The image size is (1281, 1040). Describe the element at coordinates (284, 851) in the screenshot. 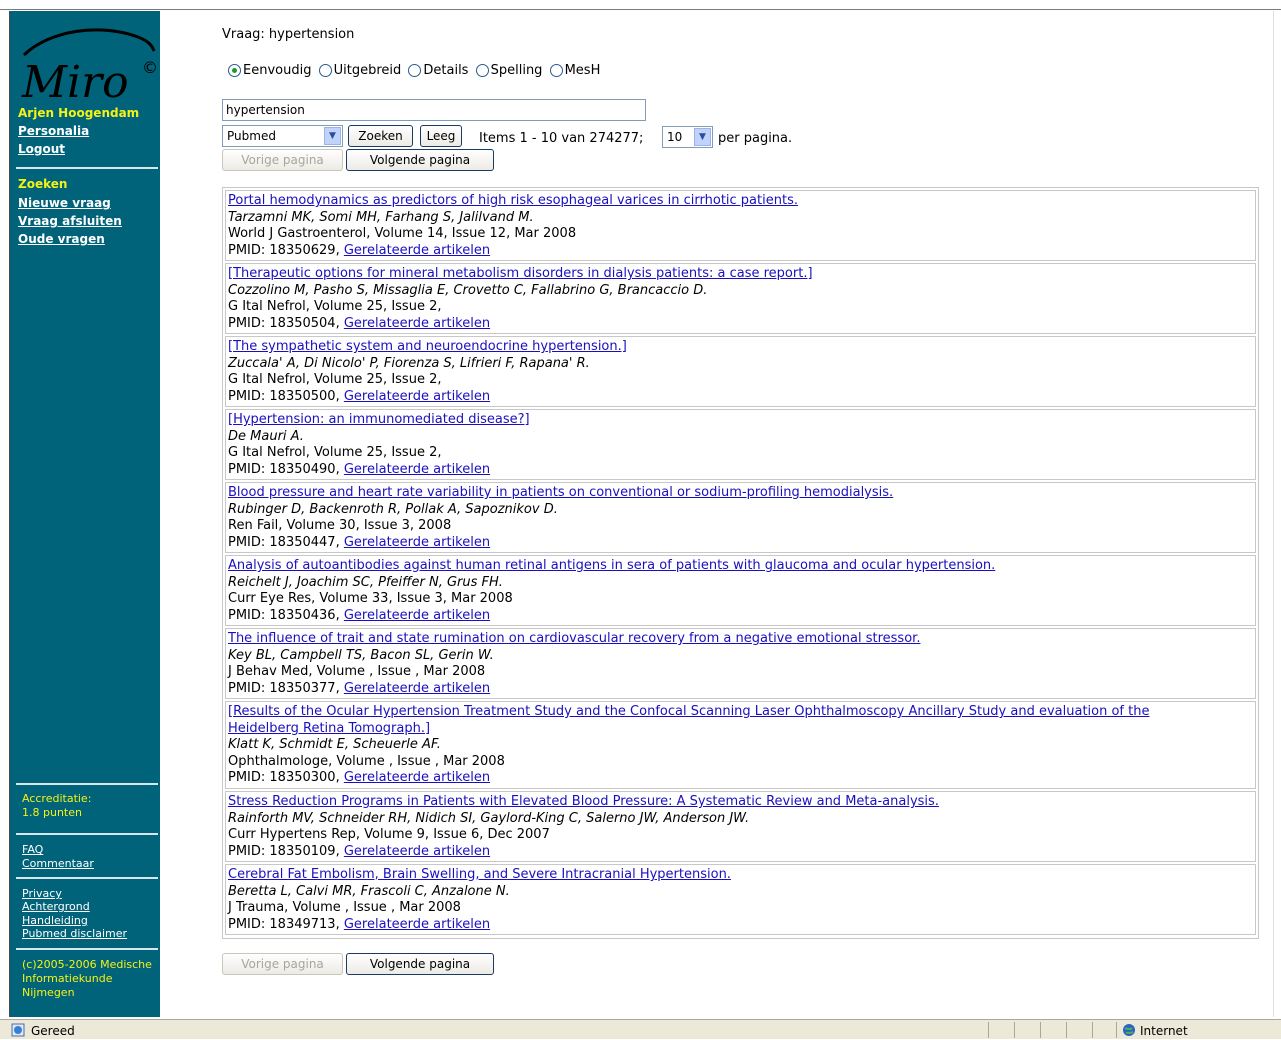

I see `result-pmid: PMID: 18350109,` at that location.